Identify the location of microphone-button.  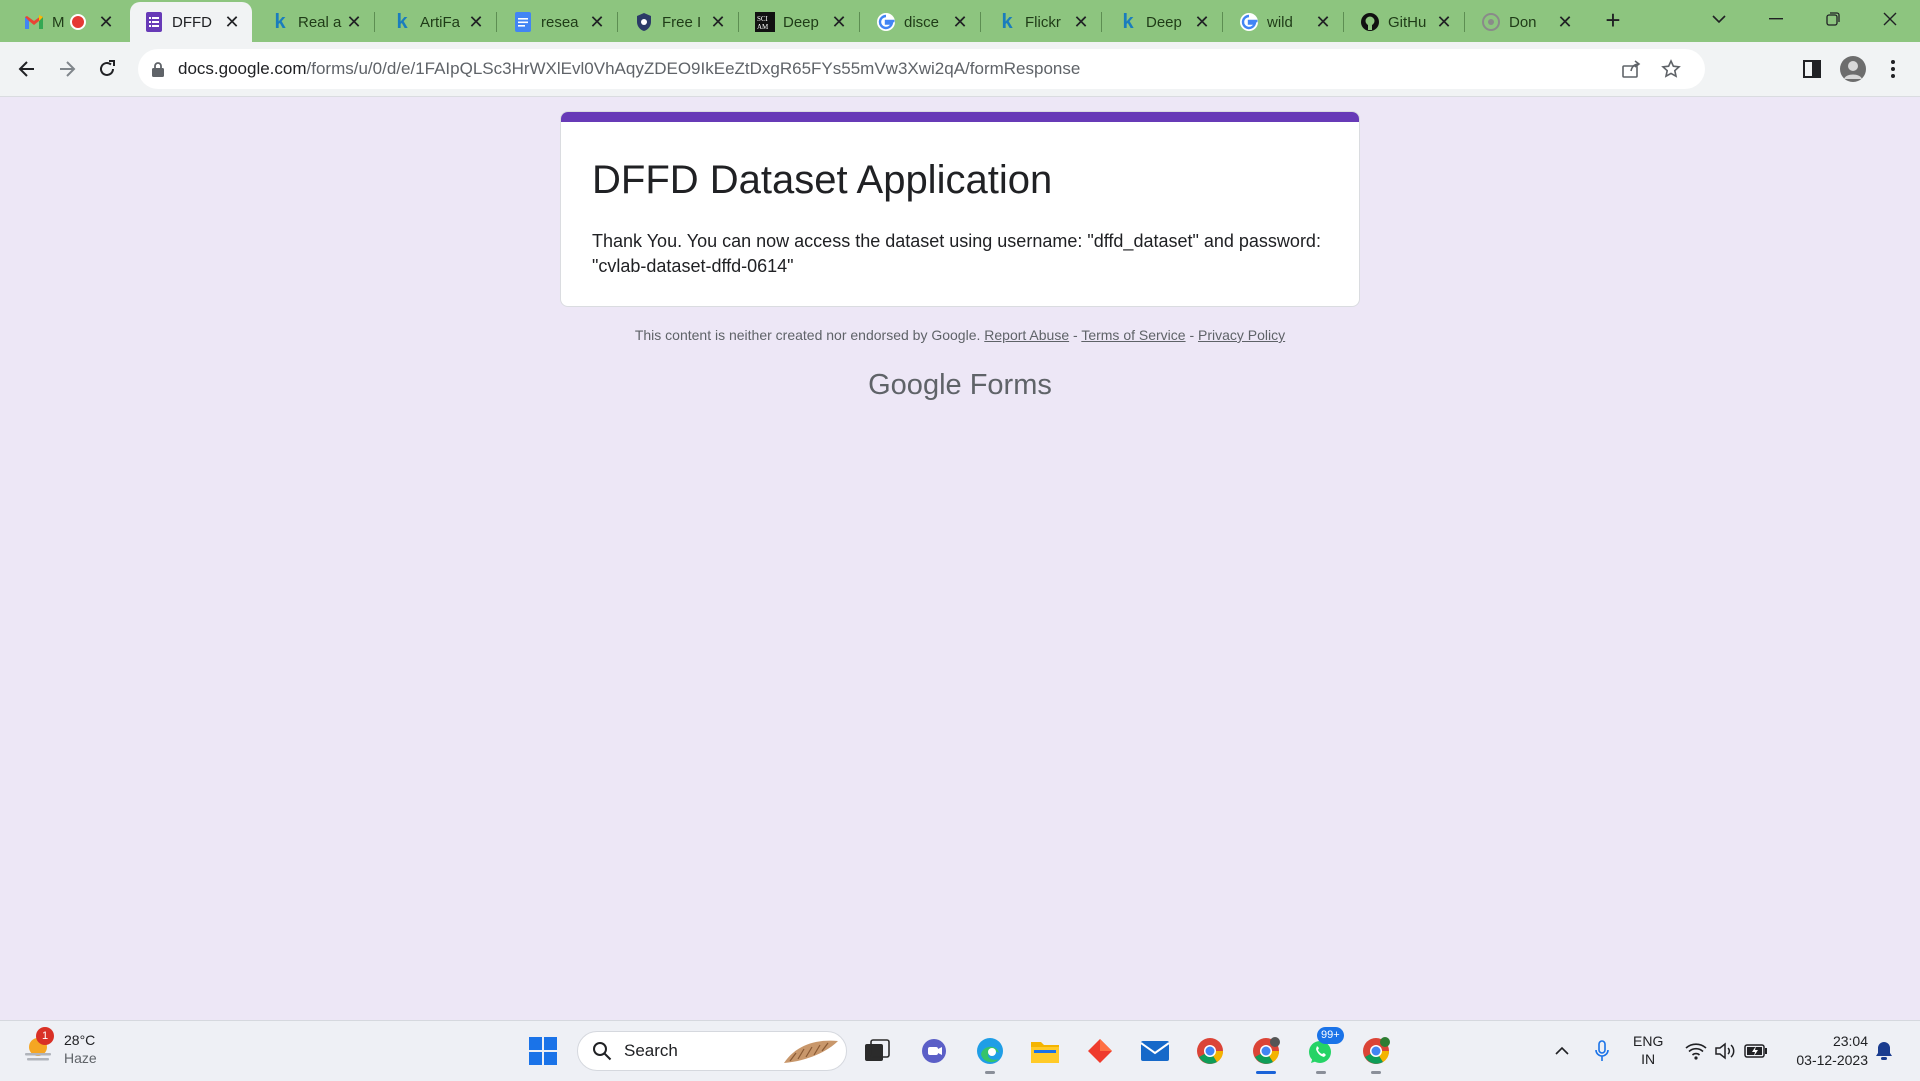
(1602, 1051).